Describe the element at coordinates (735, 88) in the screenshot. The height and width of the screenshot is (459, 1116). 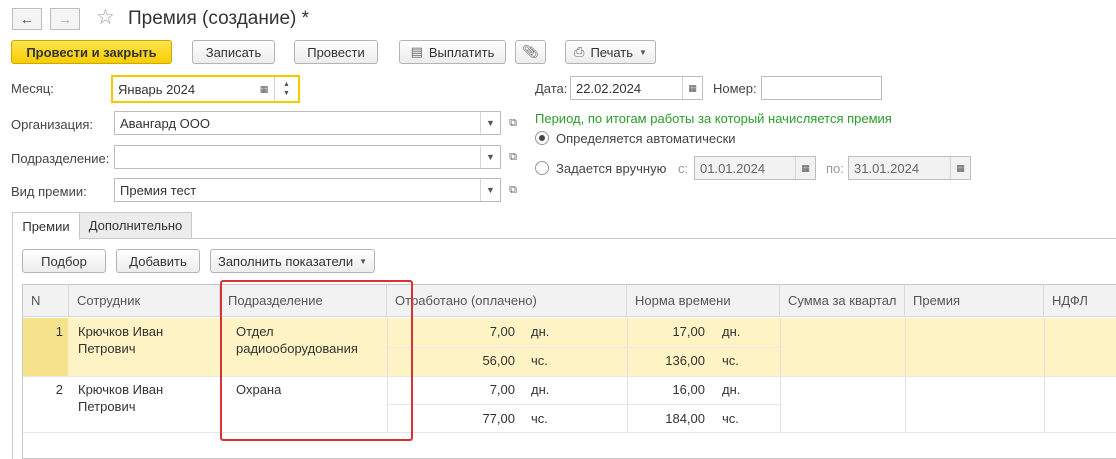
I see `number-label: Номер:` at that location.